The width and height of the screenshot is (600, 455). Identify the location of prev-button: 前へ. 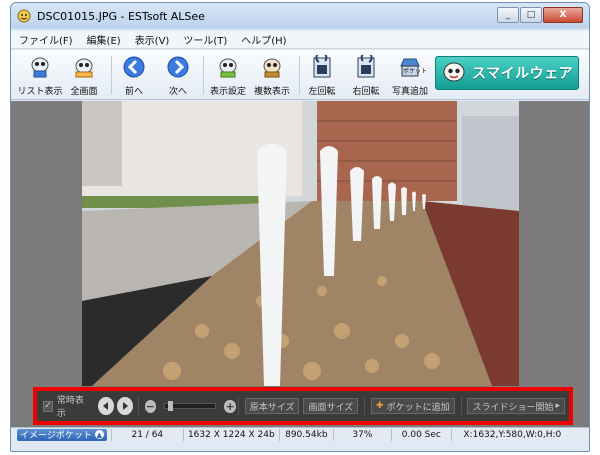
(134, 75).